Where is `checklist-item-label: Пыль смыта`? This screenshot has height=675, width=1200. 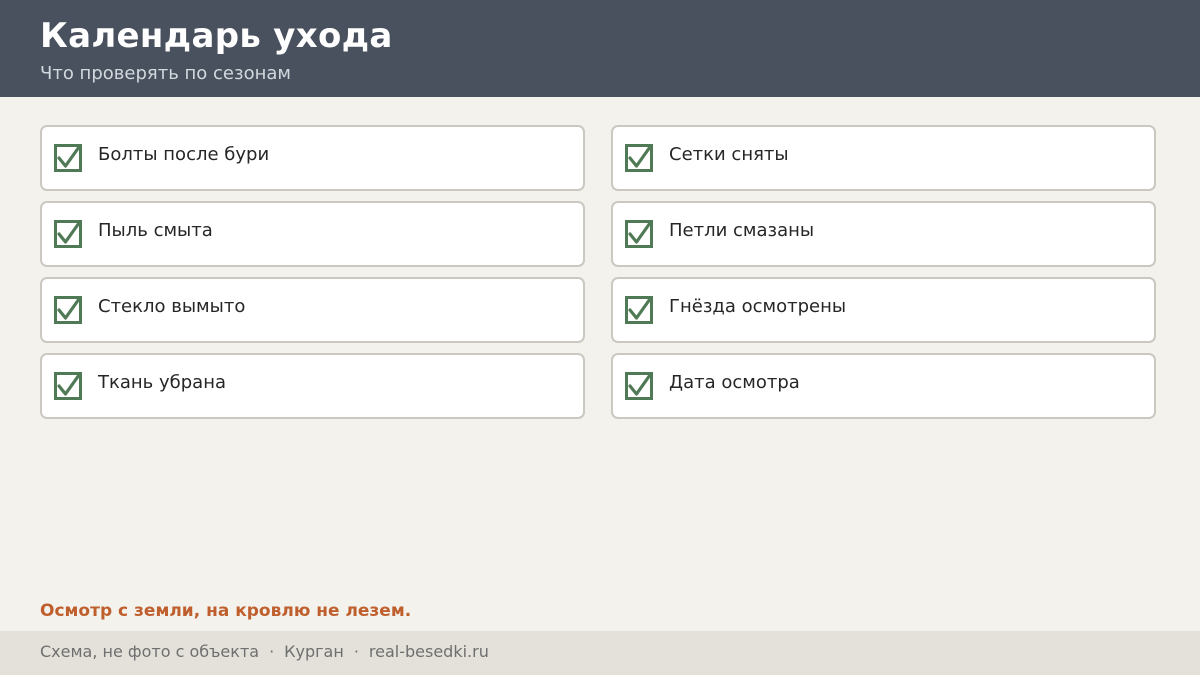 checklist-item-label: Пыль смыта is located at coordinates (155, 230).